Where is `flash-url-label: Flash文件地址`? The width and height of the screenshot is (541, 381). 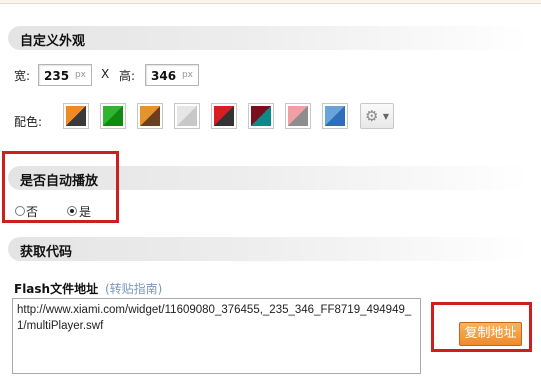 flash-url-label: Flash文件地址 is located at coordinates (56, 289).